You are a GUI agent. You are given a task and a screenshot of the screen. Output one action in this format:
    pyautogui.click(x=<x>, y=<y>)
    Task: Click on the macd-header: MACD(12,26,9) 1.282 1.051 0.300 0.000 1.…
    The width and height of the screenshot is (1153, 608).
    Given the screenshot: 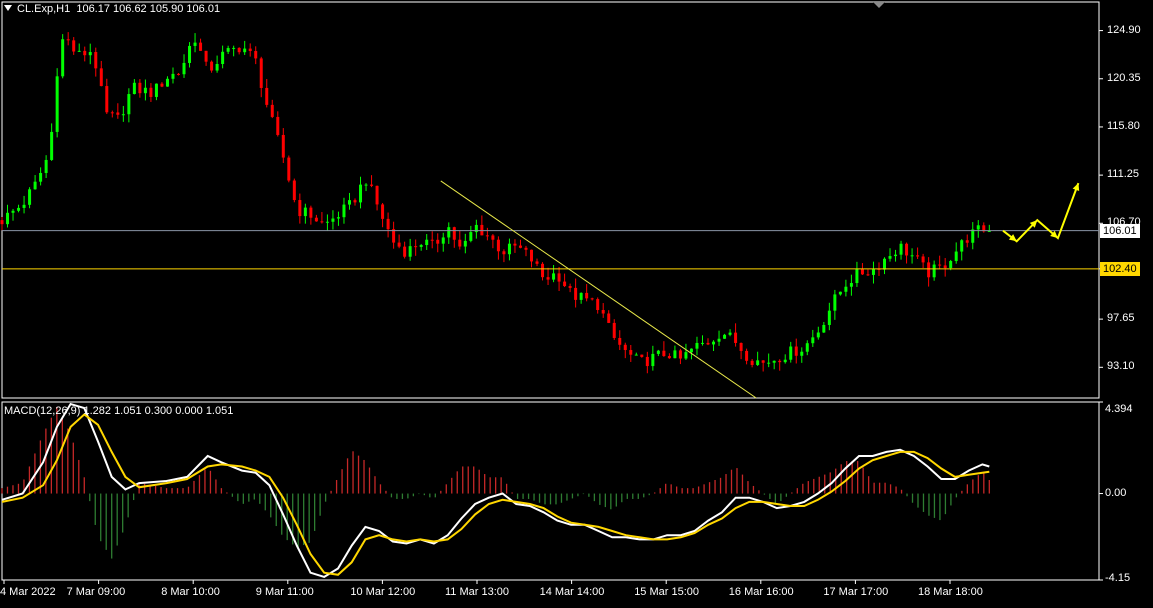 What is the action you would take?
    pyautogui.click(x=118, y=411)
    